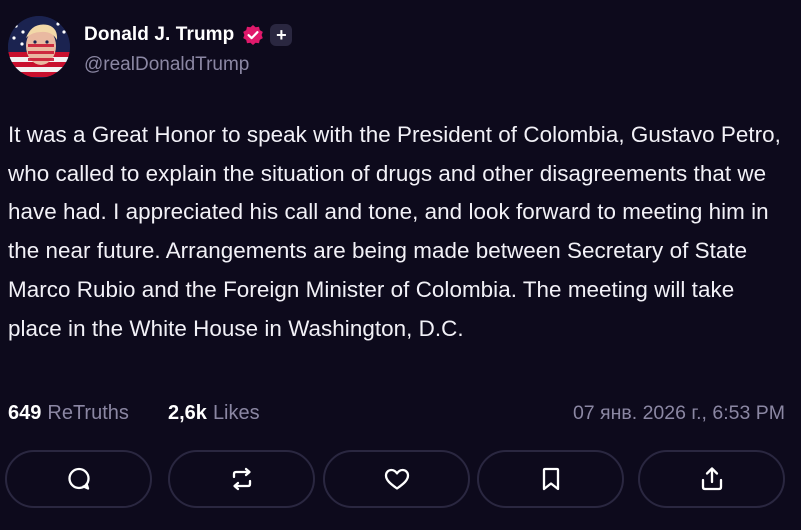  I want to click on like-button, so click(396, 479).